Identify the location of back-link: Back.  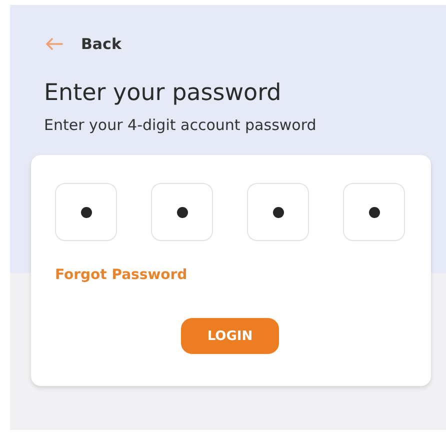
(101, 44).